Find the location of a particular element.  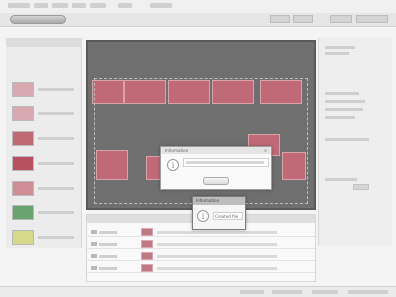

dialog-title-bar: Information is located at coordinates (219, 201).